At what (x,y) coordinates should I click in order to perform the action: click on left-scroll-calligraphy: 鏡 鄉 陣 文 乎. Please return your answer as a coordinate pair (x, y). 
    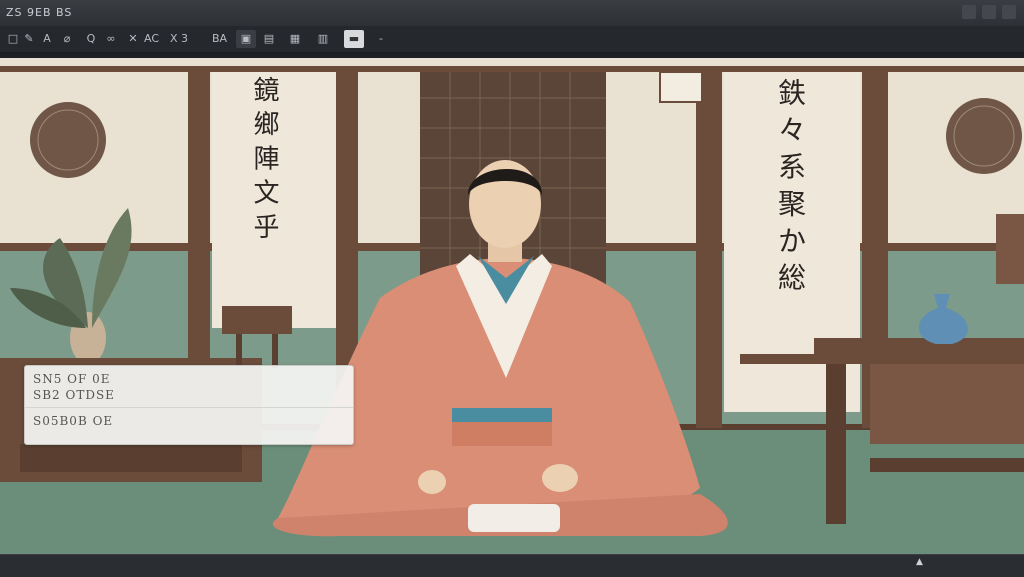
    Looking at the image, I should click on (264, 157).